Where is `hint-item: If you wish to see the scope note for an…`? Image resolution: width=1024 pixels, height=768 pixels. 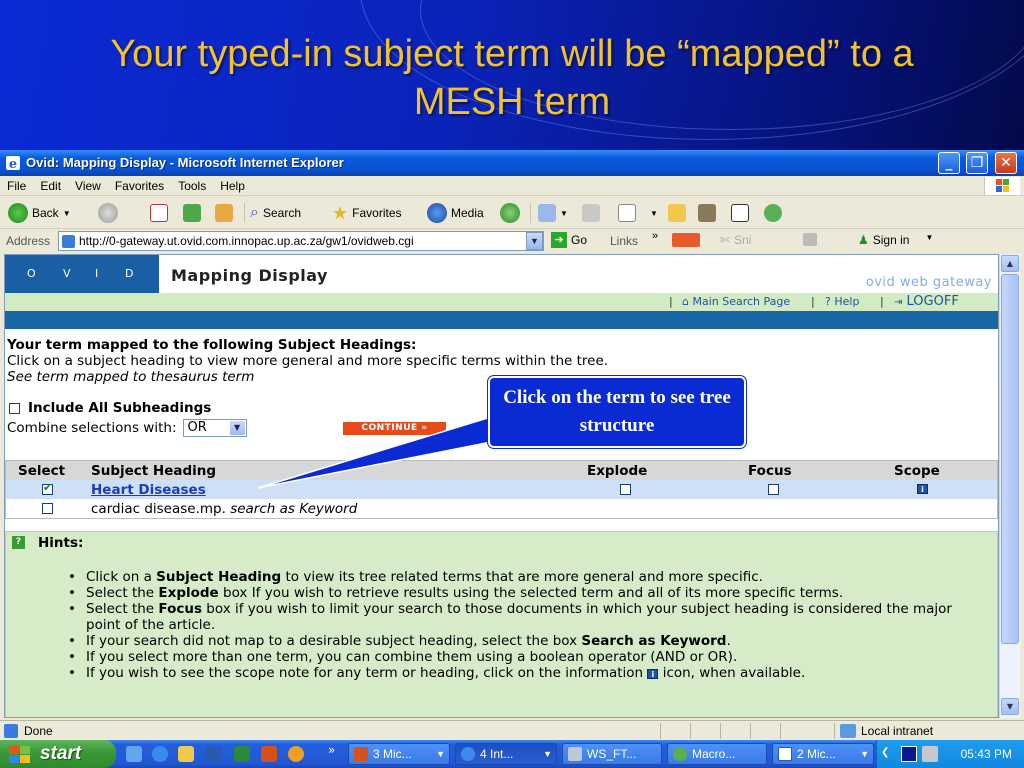 hint-item: If you wish to see the scope note for an… is located at coordinates (518, 673).